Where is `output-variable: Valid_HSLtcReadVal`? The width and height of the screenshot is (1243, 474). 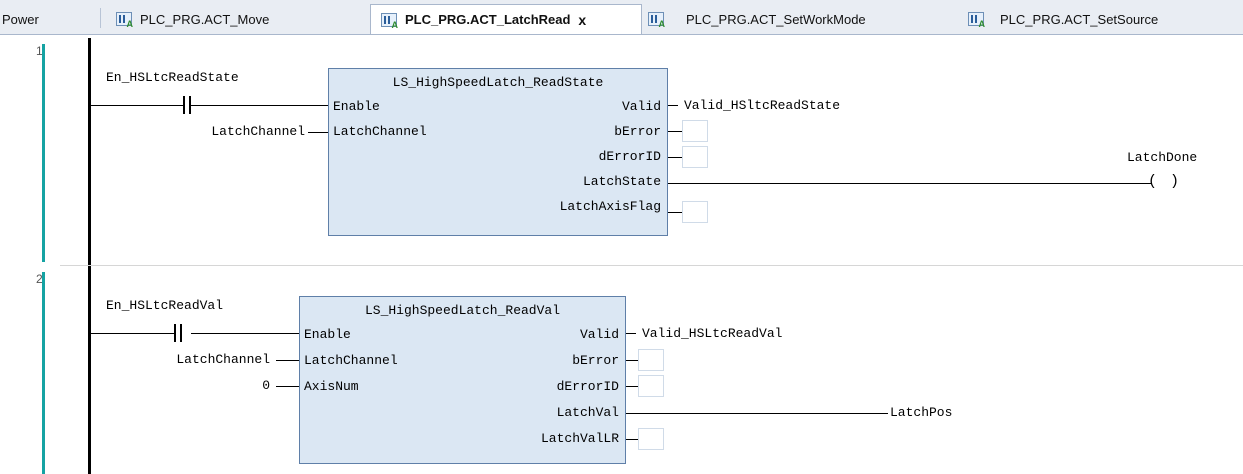
output-variable: Valid_HSLtcReadVal is located at coordinates (712, 334).